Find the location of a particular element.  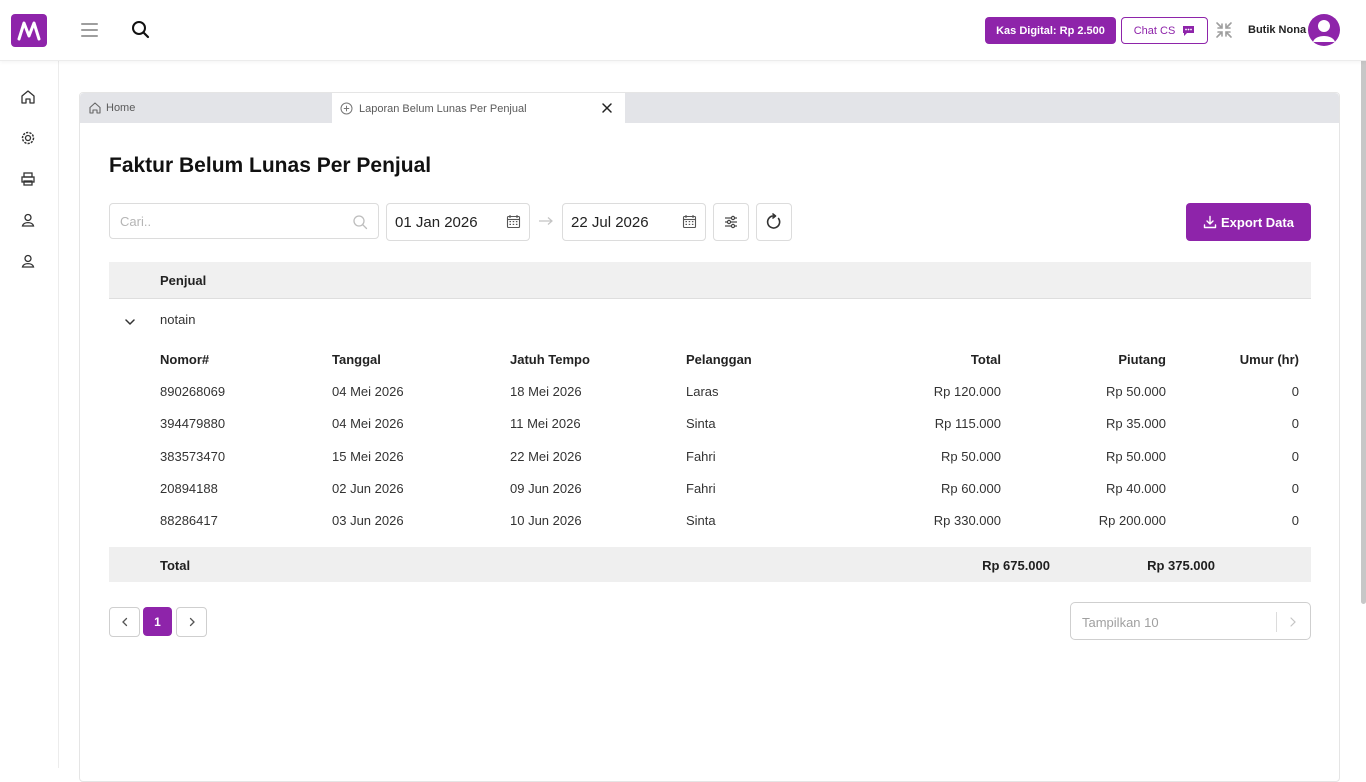

cell-nomor: 394479880 is located at coordinates (193, 423).